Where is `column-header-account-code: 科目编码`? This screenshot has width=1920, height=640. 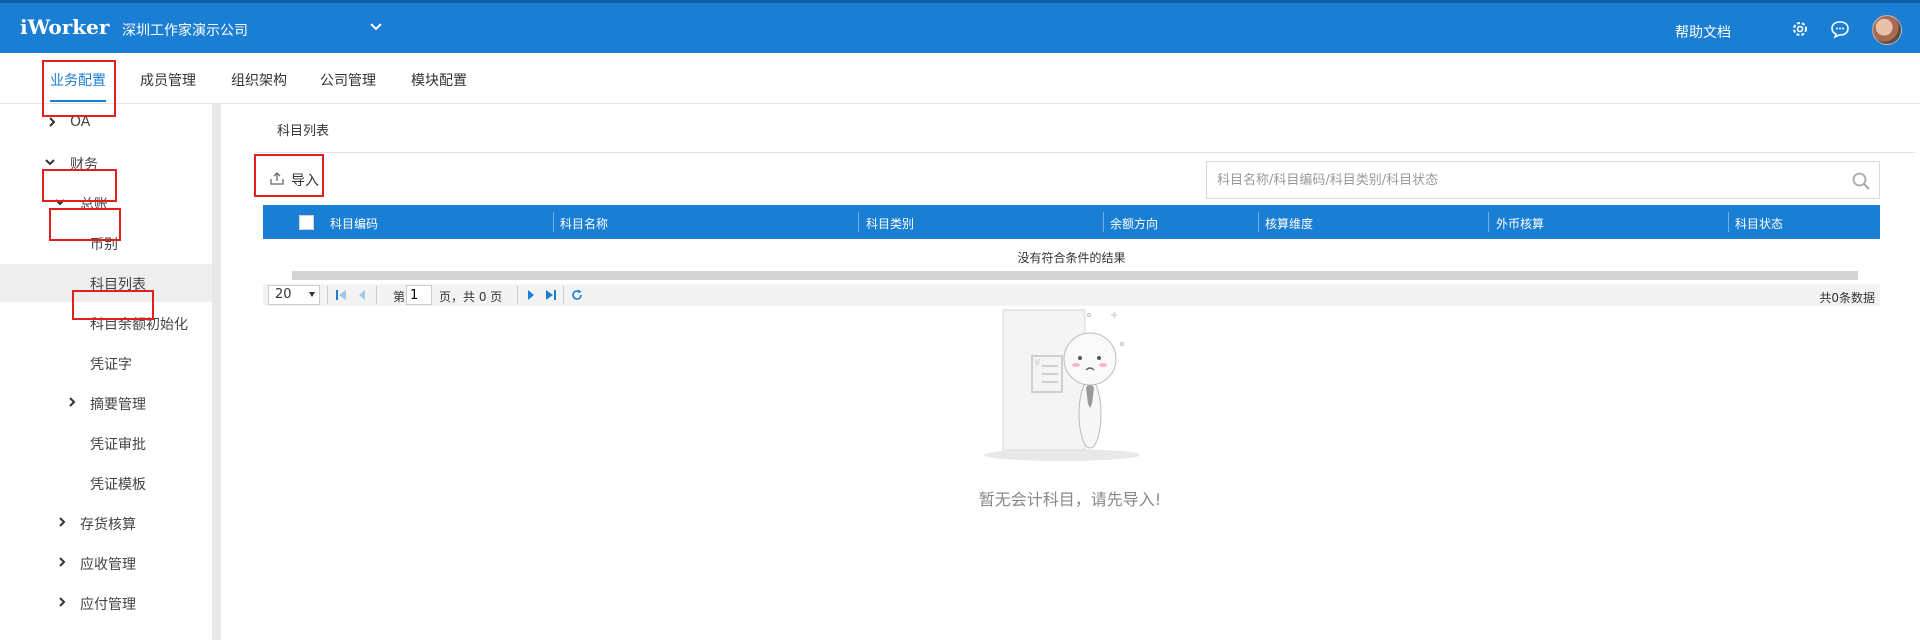
column-header-account-code: 科目编码 is located at coordinates (354, 223).